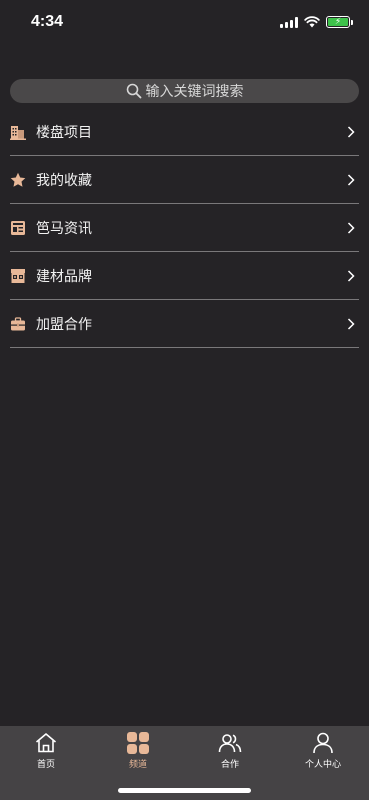 This screenshot has height=800, width=369. What do you see at coordinates (47, 21) in the screenshot?
I see `status-time: 4:34` at bounding box center [47, 21].